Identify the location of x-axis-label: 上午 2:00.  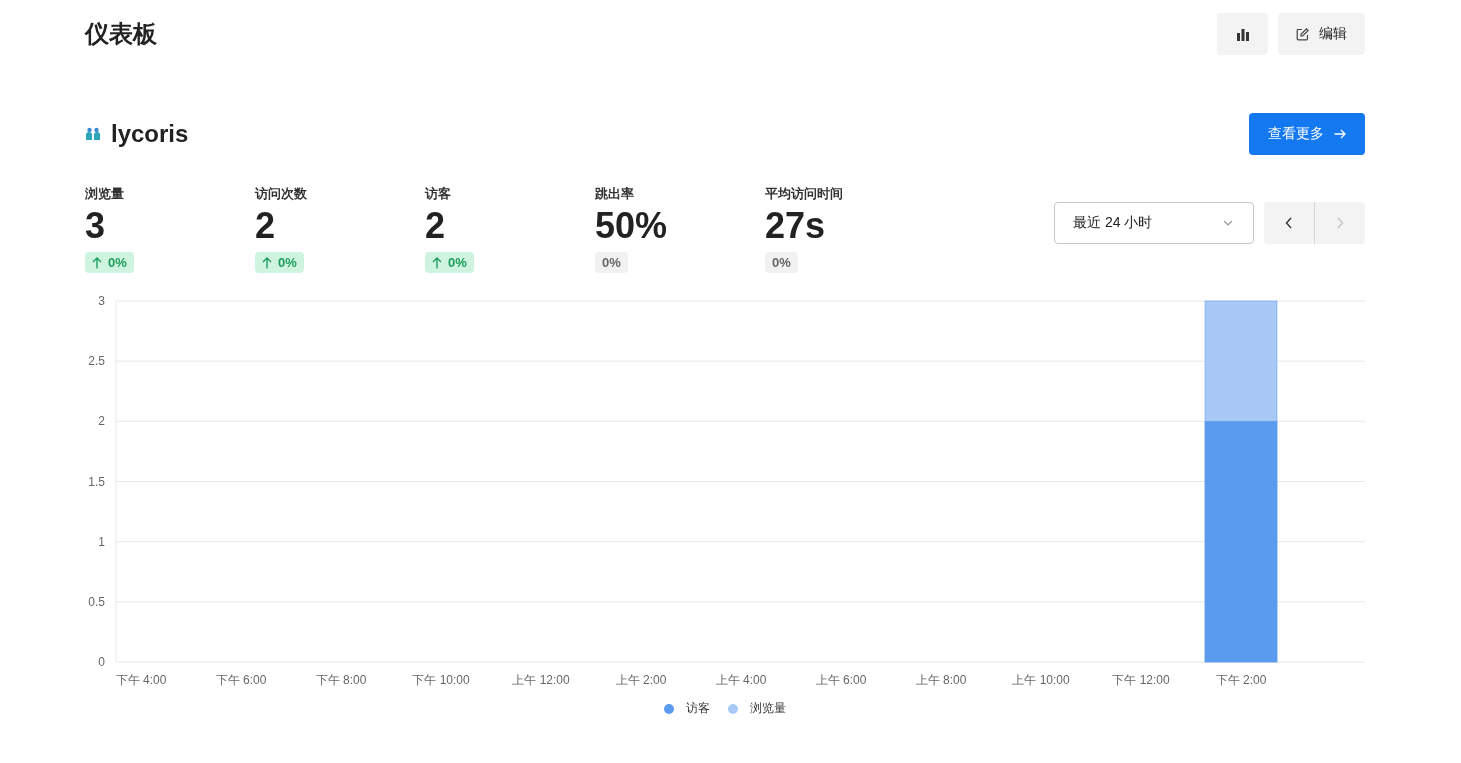
(641, 680).